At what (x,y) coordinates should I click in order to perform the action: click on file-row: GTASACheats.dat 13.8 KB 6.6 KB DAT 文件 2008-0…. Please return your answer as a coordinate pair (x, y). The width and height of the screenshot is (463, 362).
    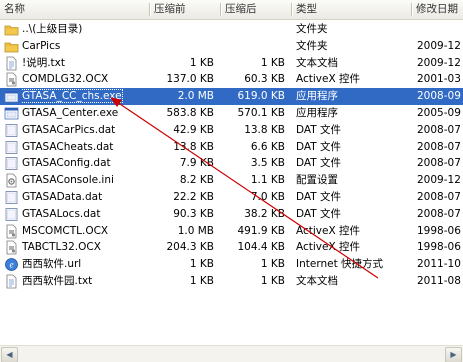
    Looking at the image, I should click on (231, 147).